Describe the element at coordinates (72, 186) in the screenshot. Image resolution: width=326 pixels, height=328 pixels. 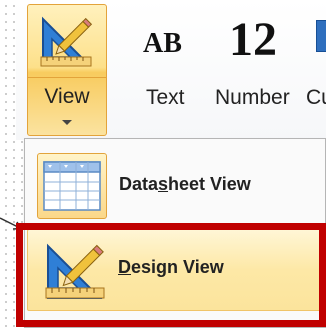
I see `datasheet-grid-icon` at that location.